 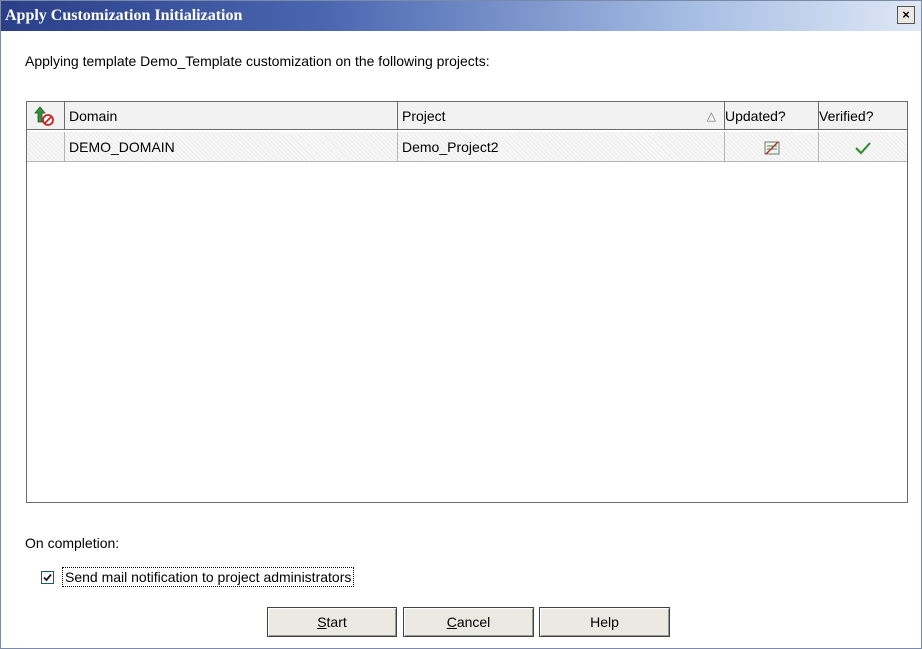 I want to click on help-button: Help, so click(x=604, y=622).